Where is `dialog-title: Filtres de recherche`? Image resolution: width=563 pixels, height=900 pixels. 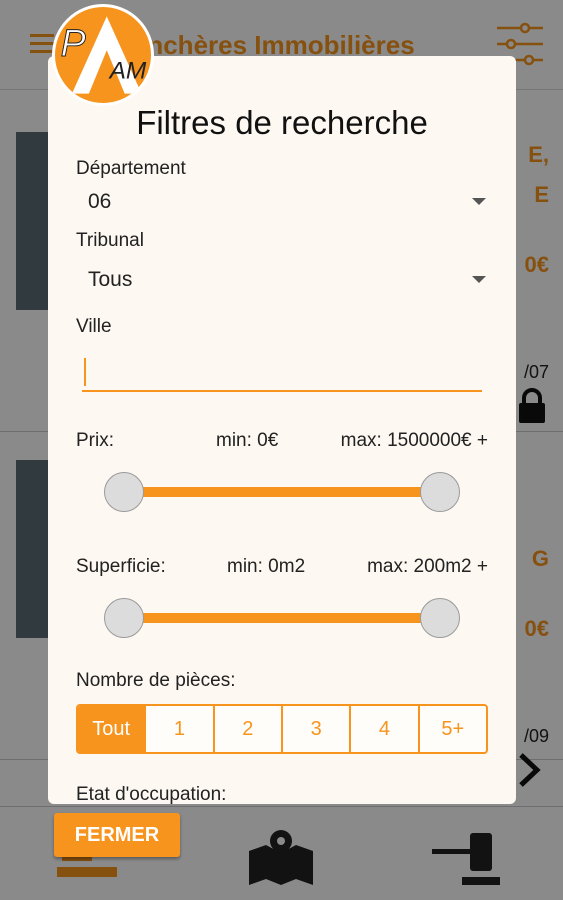
dialog-title: Filtres de recherche is located at coordinates (282, 122).